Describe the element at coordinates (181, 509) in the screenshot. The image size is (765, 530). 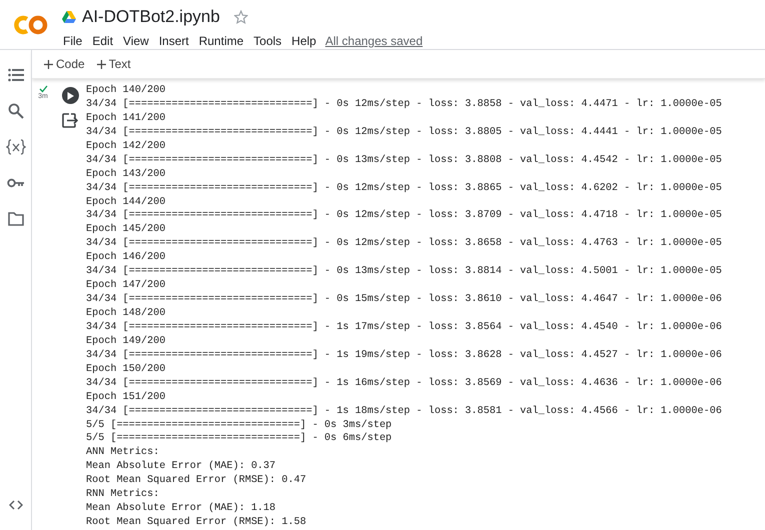
I see `output-line: Mean Absolute Error (MAE): 1.18` at that location.